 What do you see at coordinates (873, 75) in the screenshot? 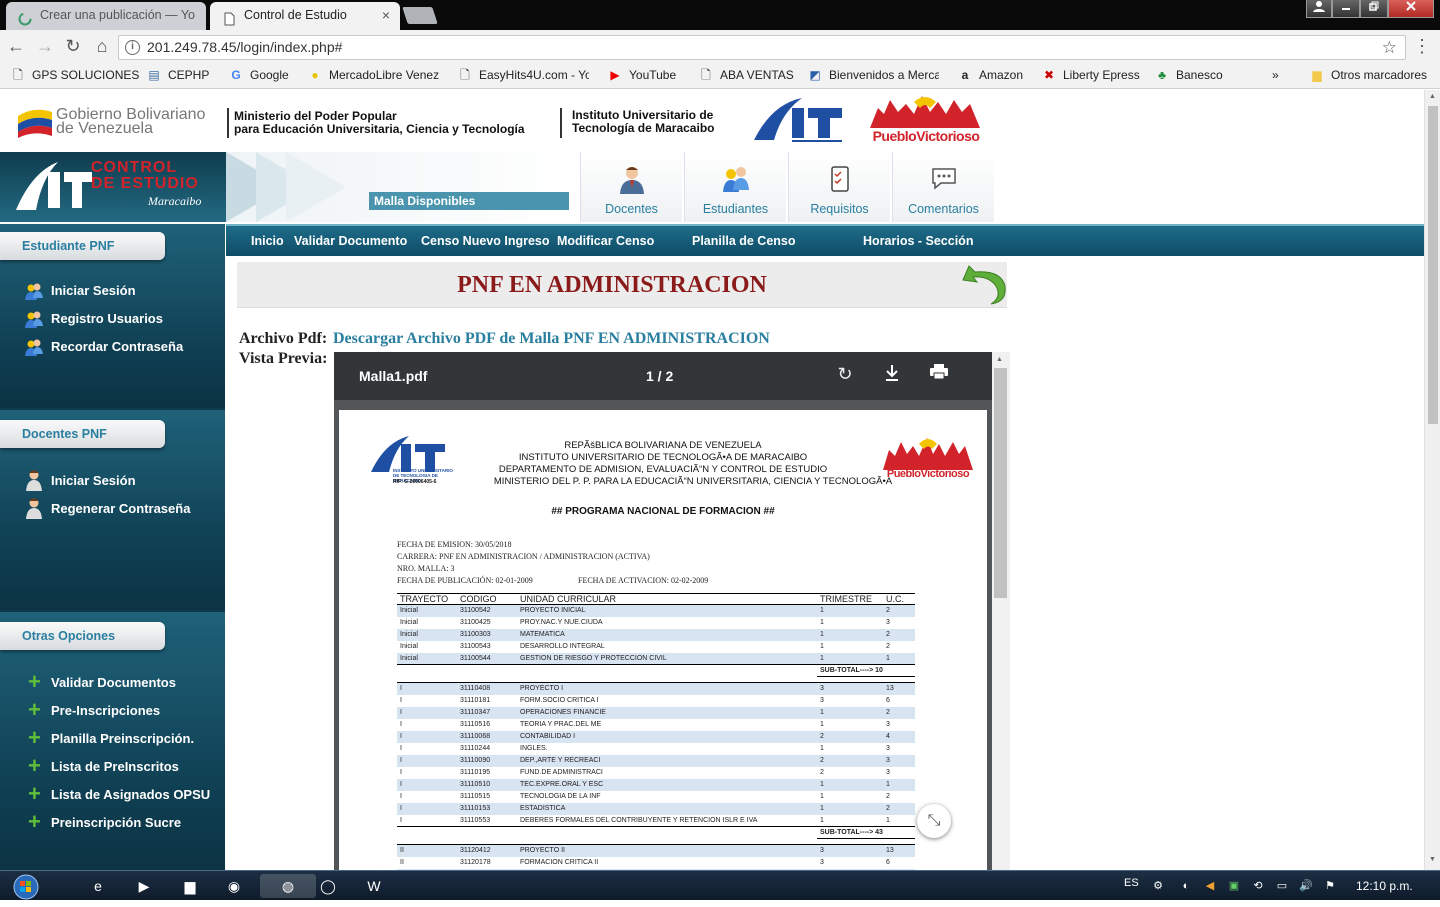
I see `bookmark-mercantil: ◩ Bienvenidos a Merca` at bounding box center [873, 75].